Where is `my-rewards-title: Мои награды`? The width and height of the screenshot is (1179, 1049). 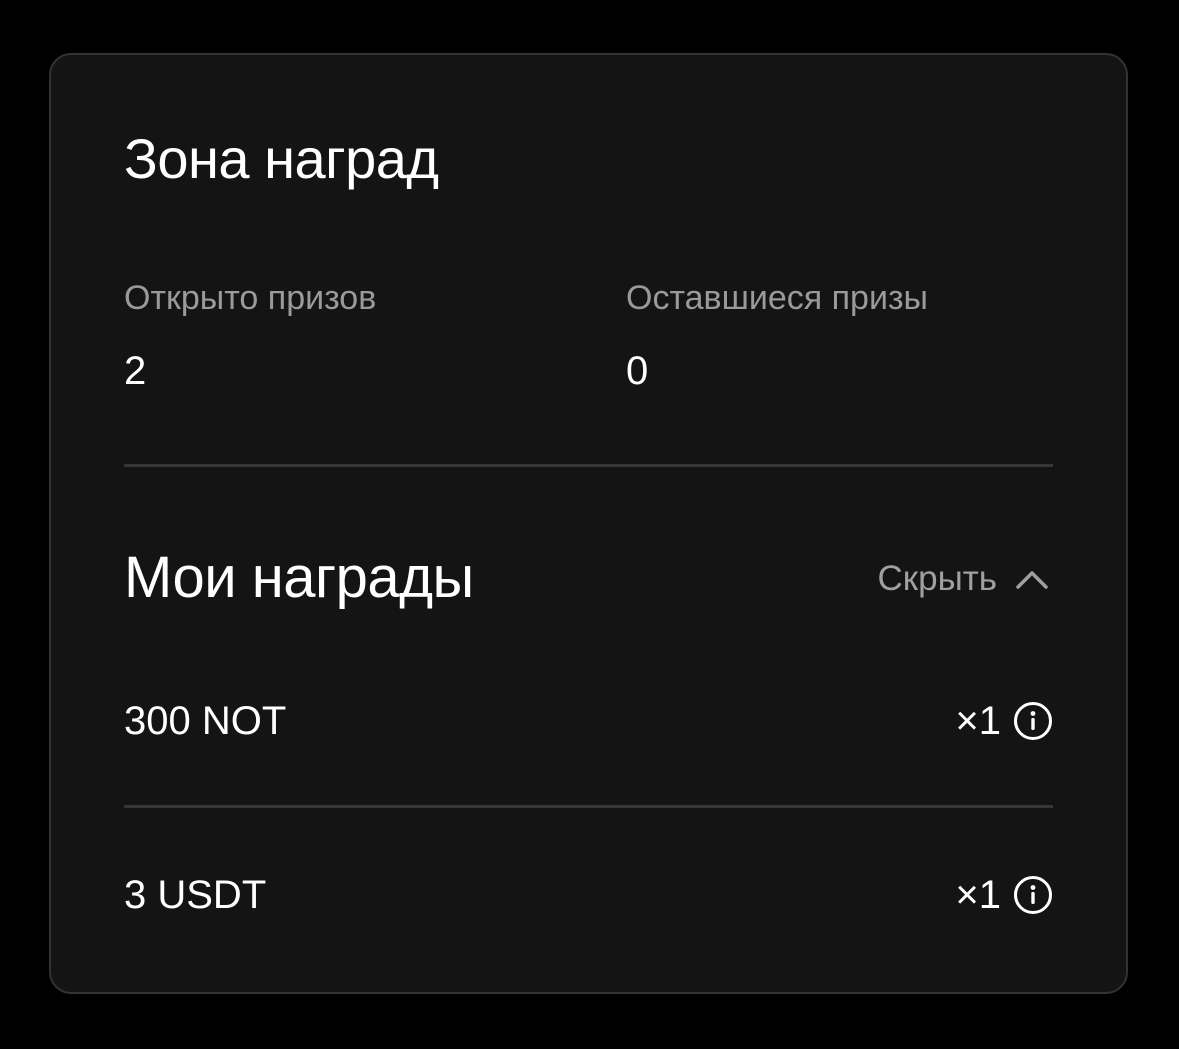 my-rewards-title: Мои награды is located at coordinates (299, 577).